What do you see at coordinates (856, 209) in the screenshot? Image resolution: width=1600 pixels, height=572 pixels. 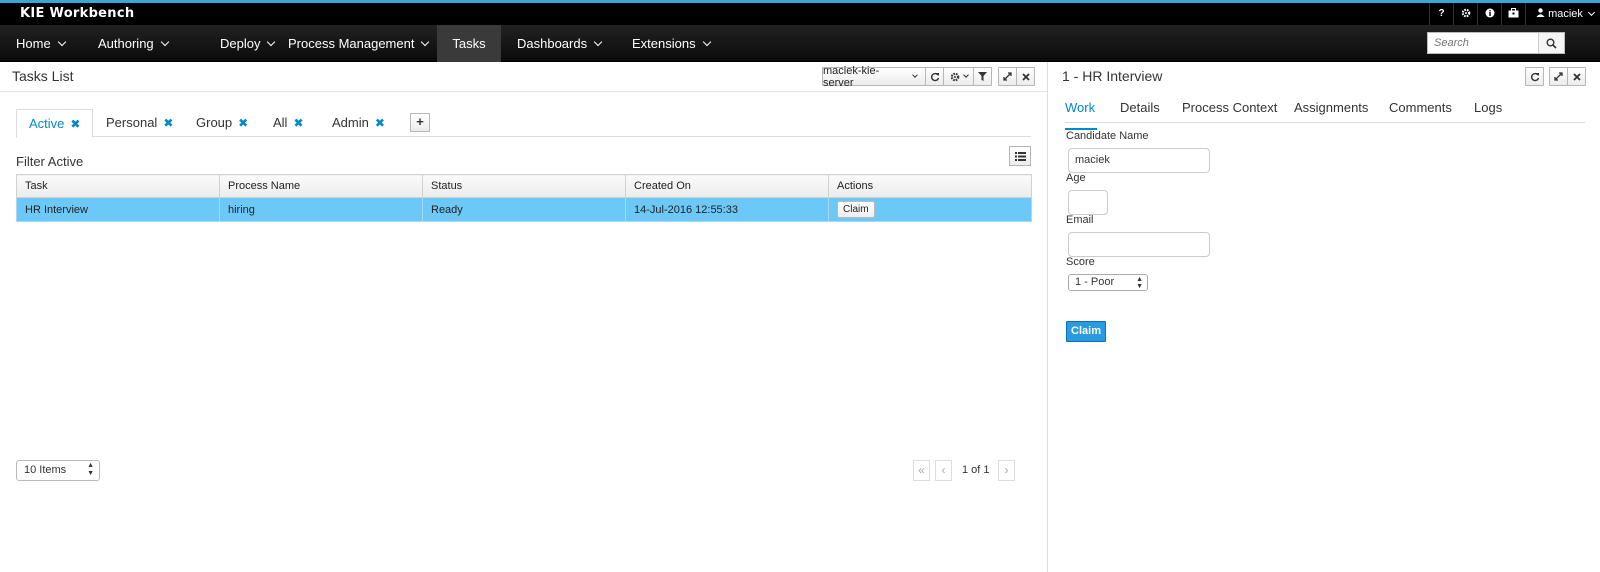 I see `row-claim-button: Claim` at bounding box center [856, 209].